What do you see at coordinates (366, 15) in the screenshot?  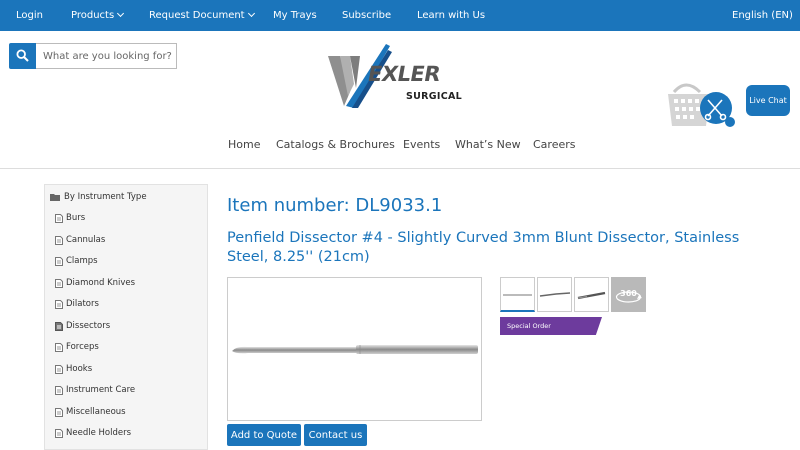 I see `subscribe-link: Subscribe` at bounding box center [366, 15].